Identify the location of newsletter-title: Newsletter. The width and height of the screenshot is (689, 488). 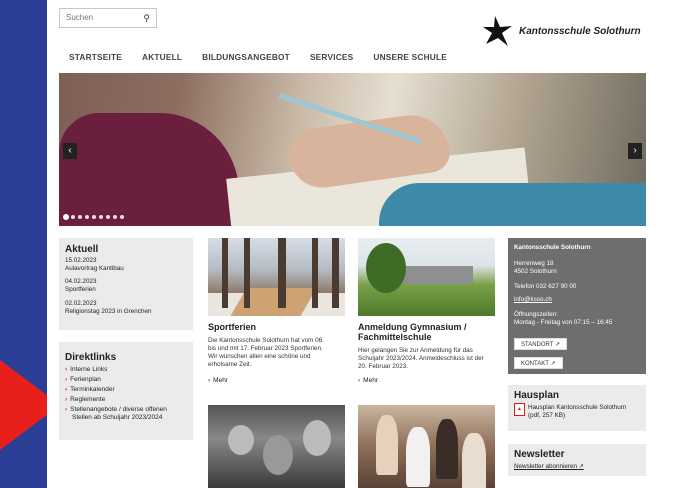
(539, 454).